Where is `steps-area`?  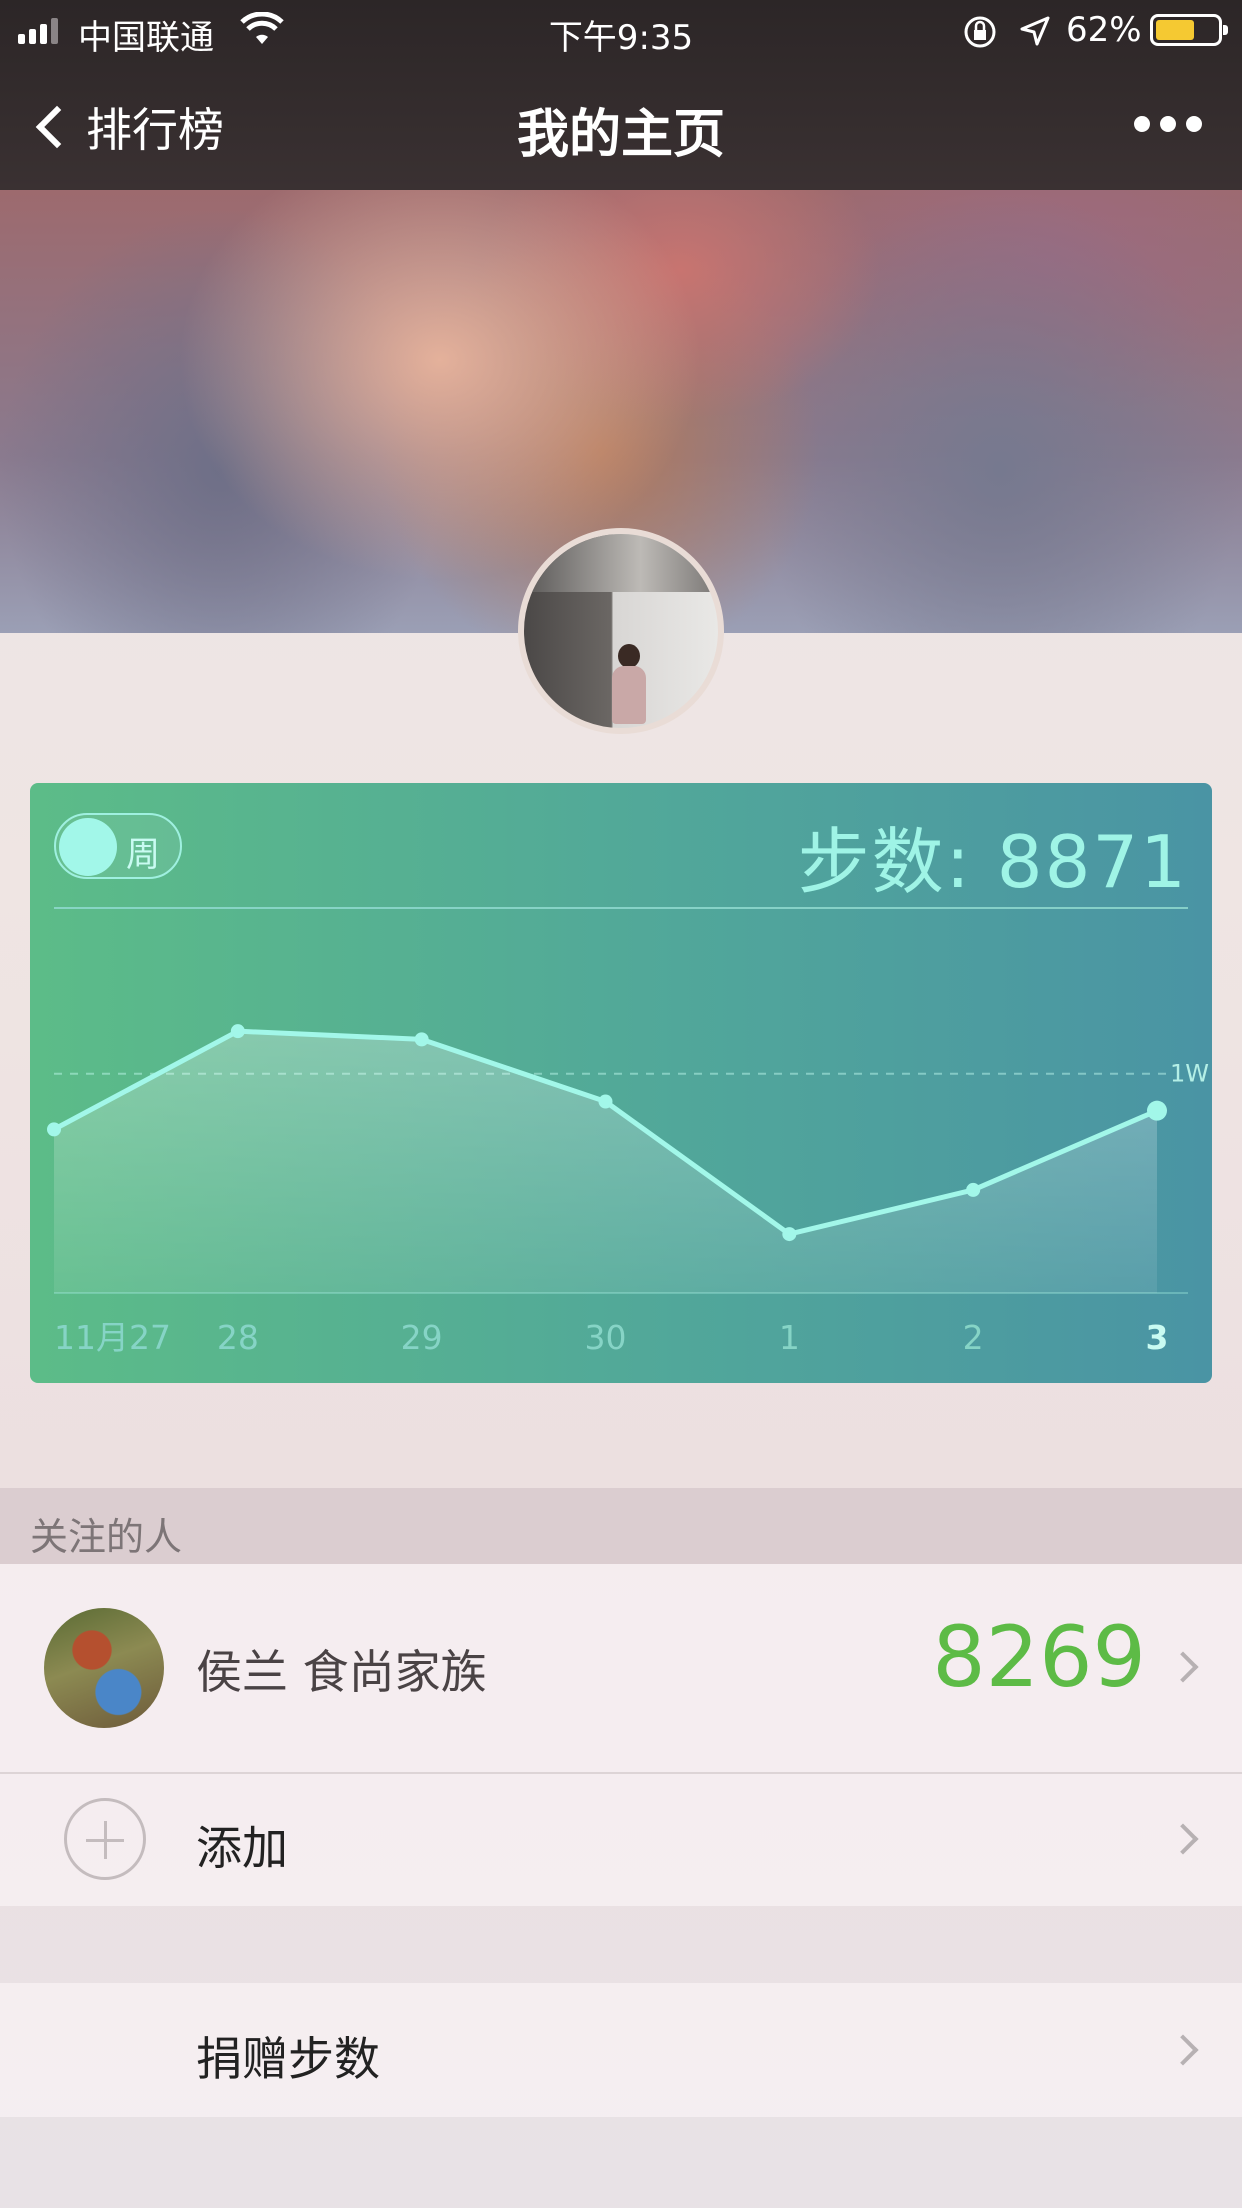
steps-area is located at coordinates (605, 1162).